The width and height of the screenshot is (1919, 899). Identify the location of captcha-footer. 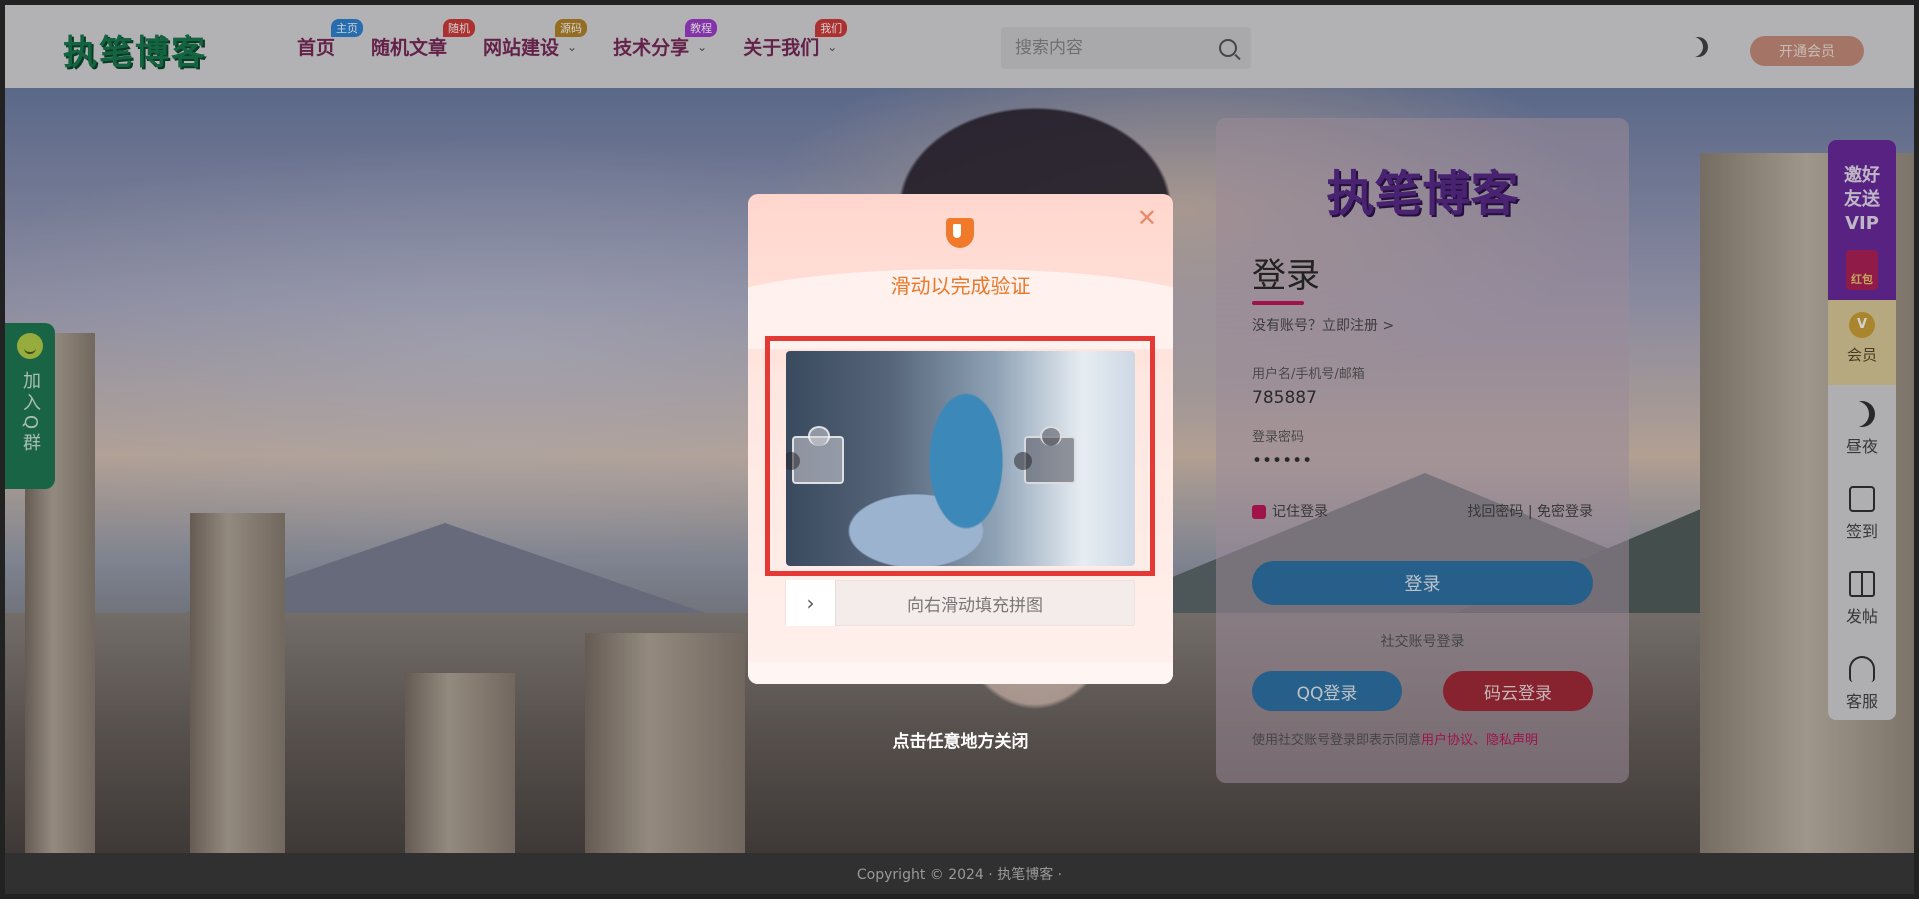
(960, 673).